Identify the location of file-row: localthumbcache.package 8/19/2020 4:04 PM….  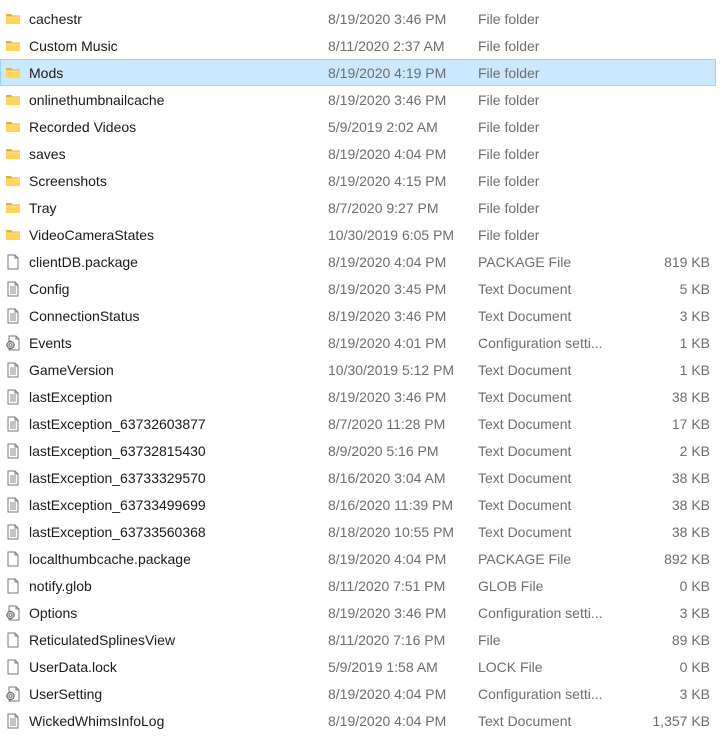
(358, 558).